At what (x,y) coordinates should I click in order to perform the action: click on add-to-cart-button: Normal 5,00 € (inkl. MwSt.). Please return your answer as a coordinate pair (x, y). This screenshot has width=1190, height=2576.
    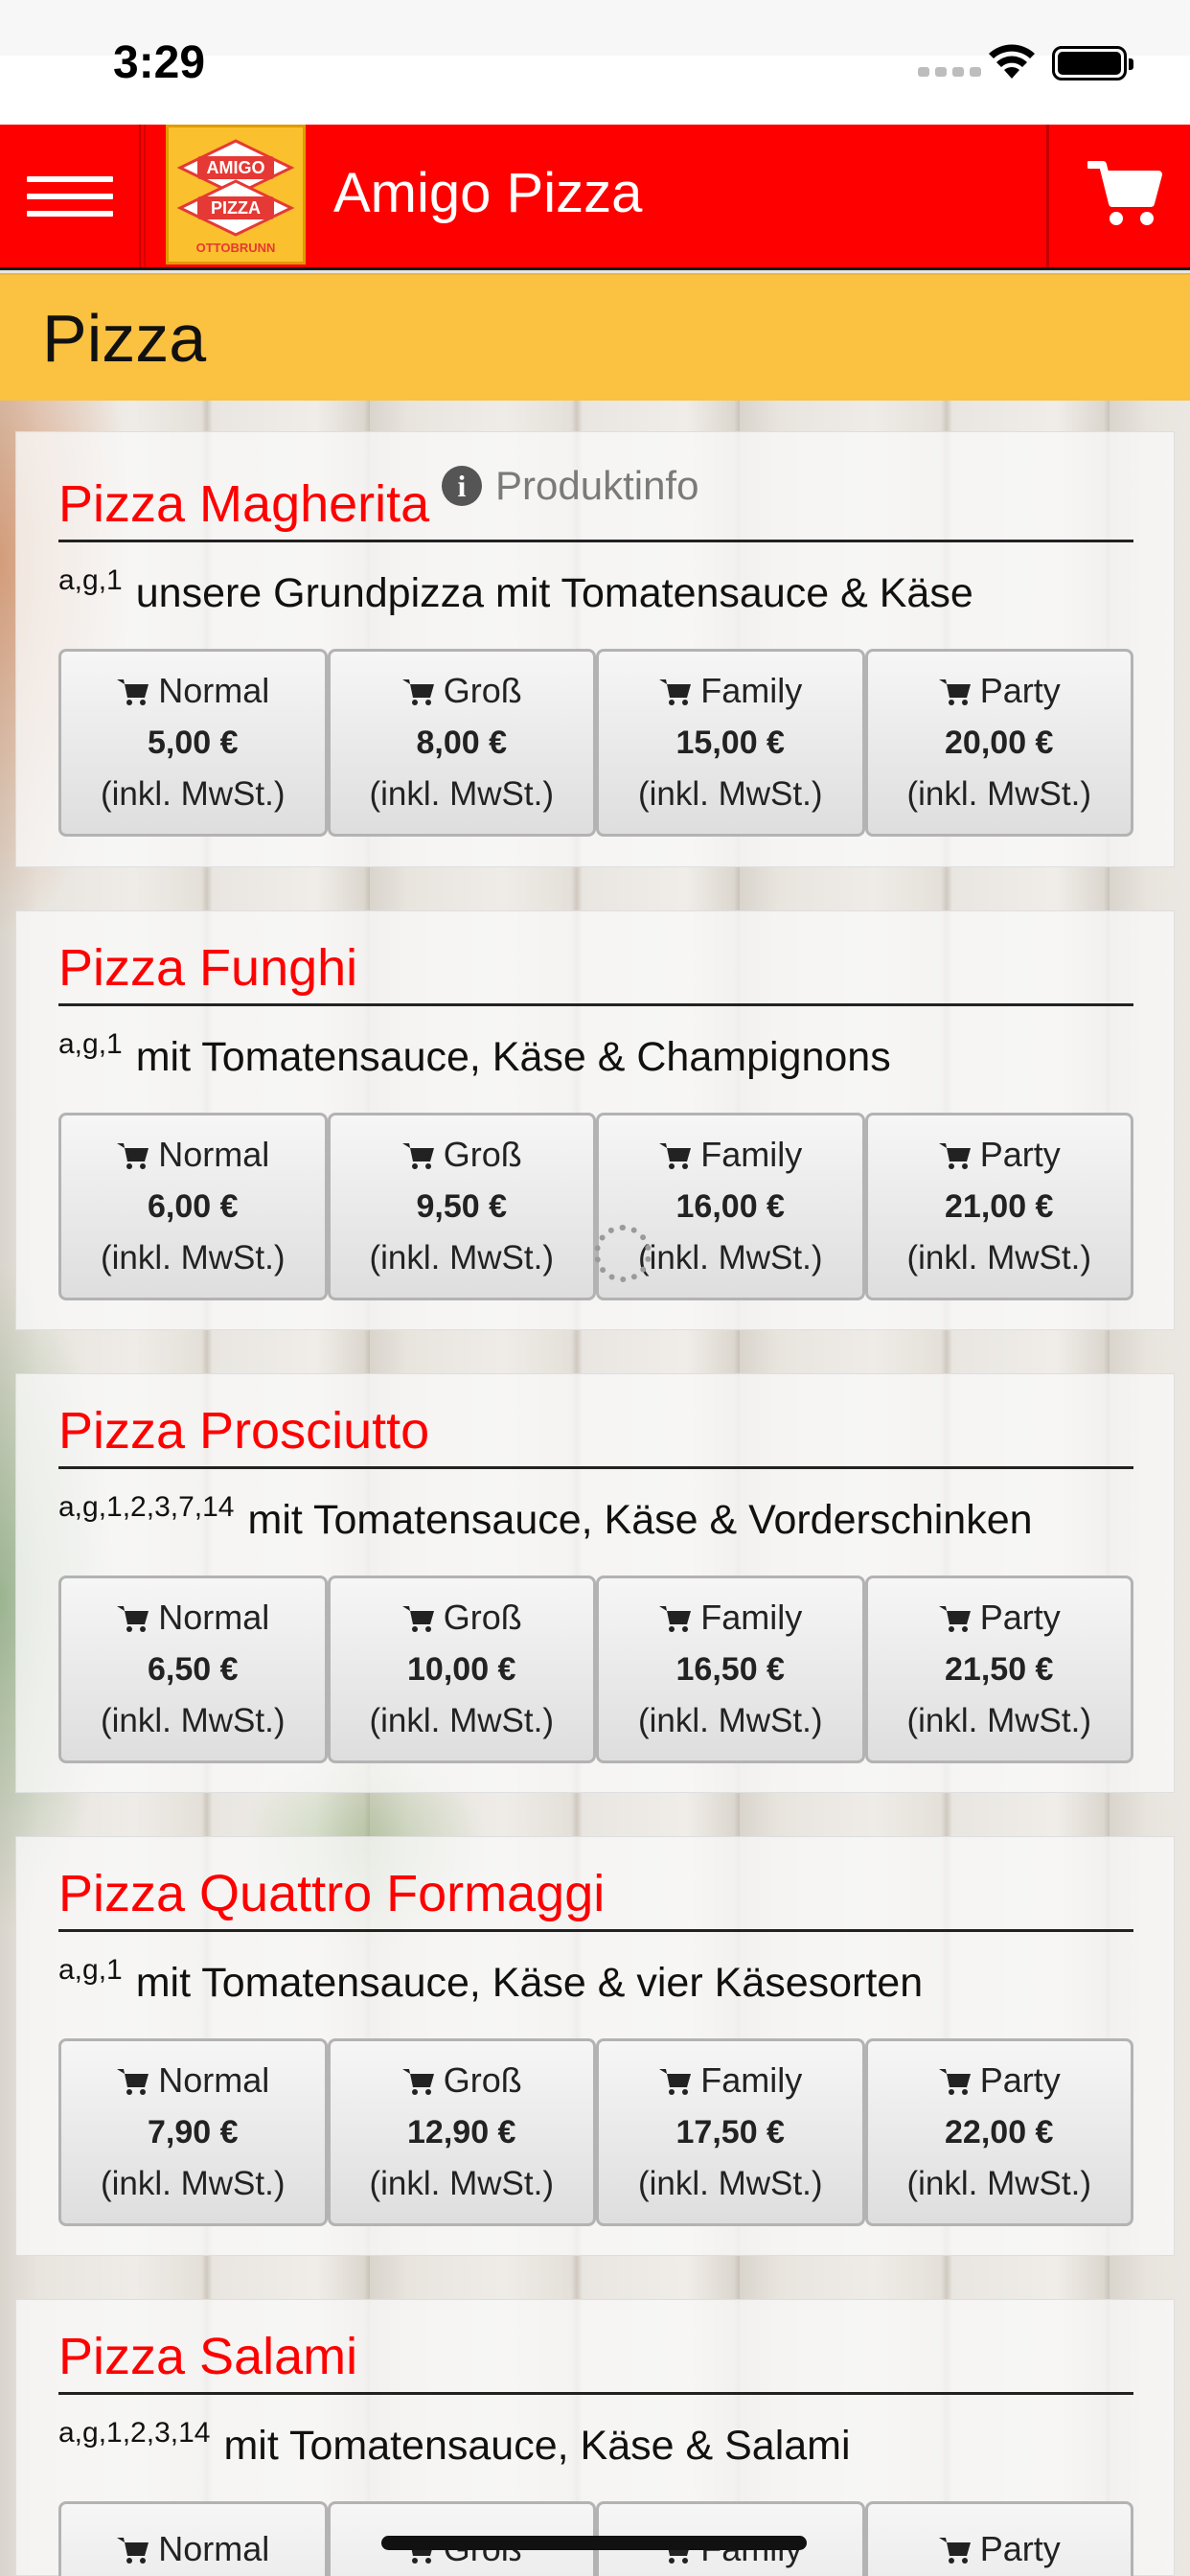
    Looking at the image, I should click on (193, 743).